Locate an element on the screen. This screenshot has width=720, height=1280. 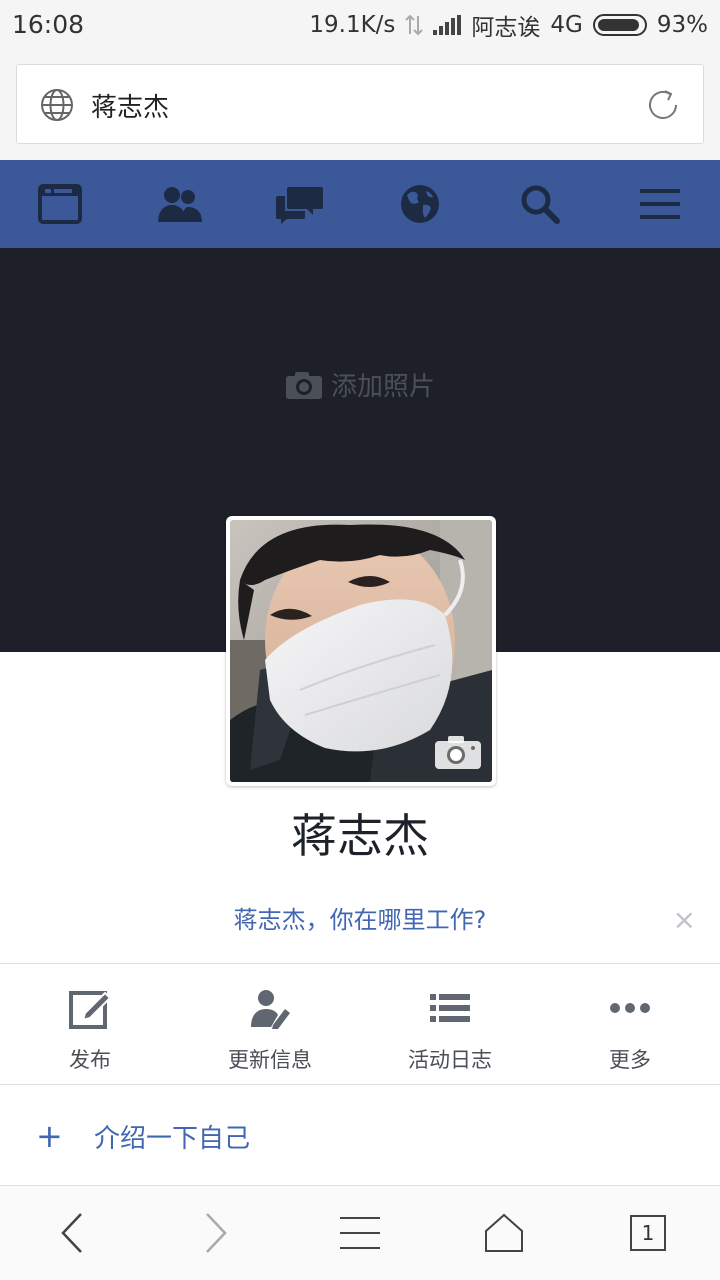
edit-icon is located at coordinates (90, 1010).